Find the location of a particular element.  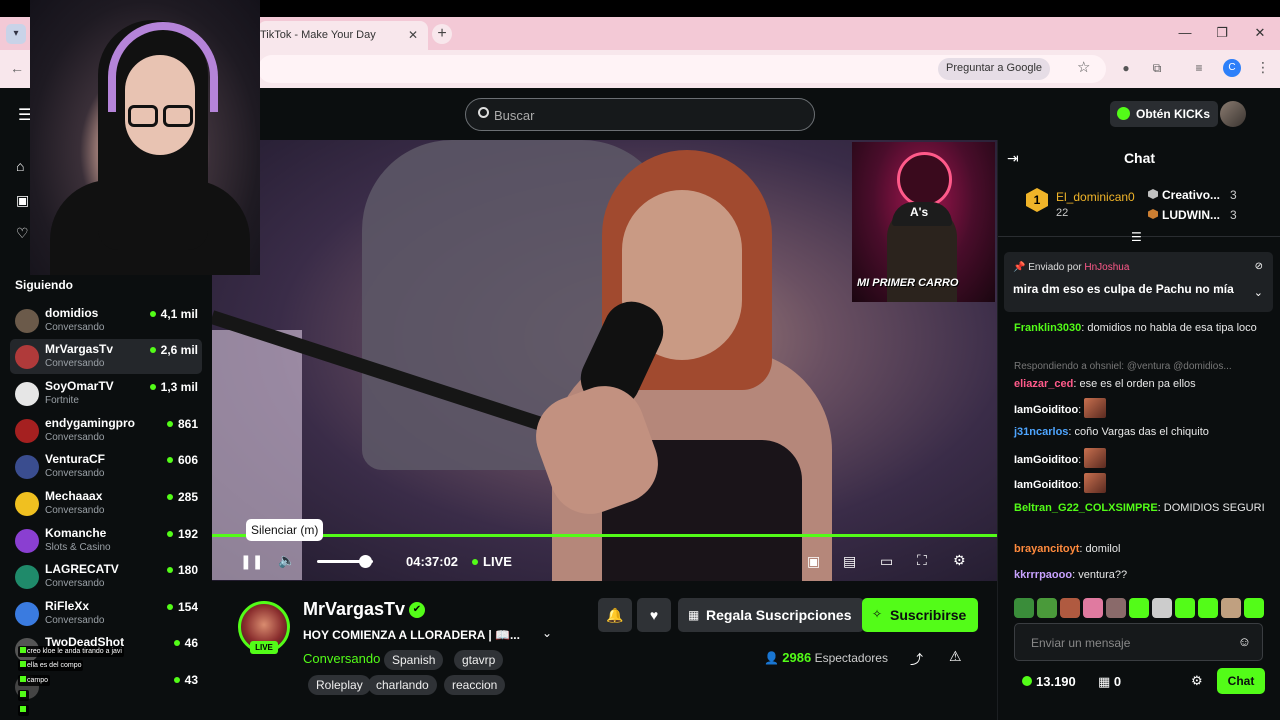

tag-chip: gtavrp is located at coordinates (479, 660).